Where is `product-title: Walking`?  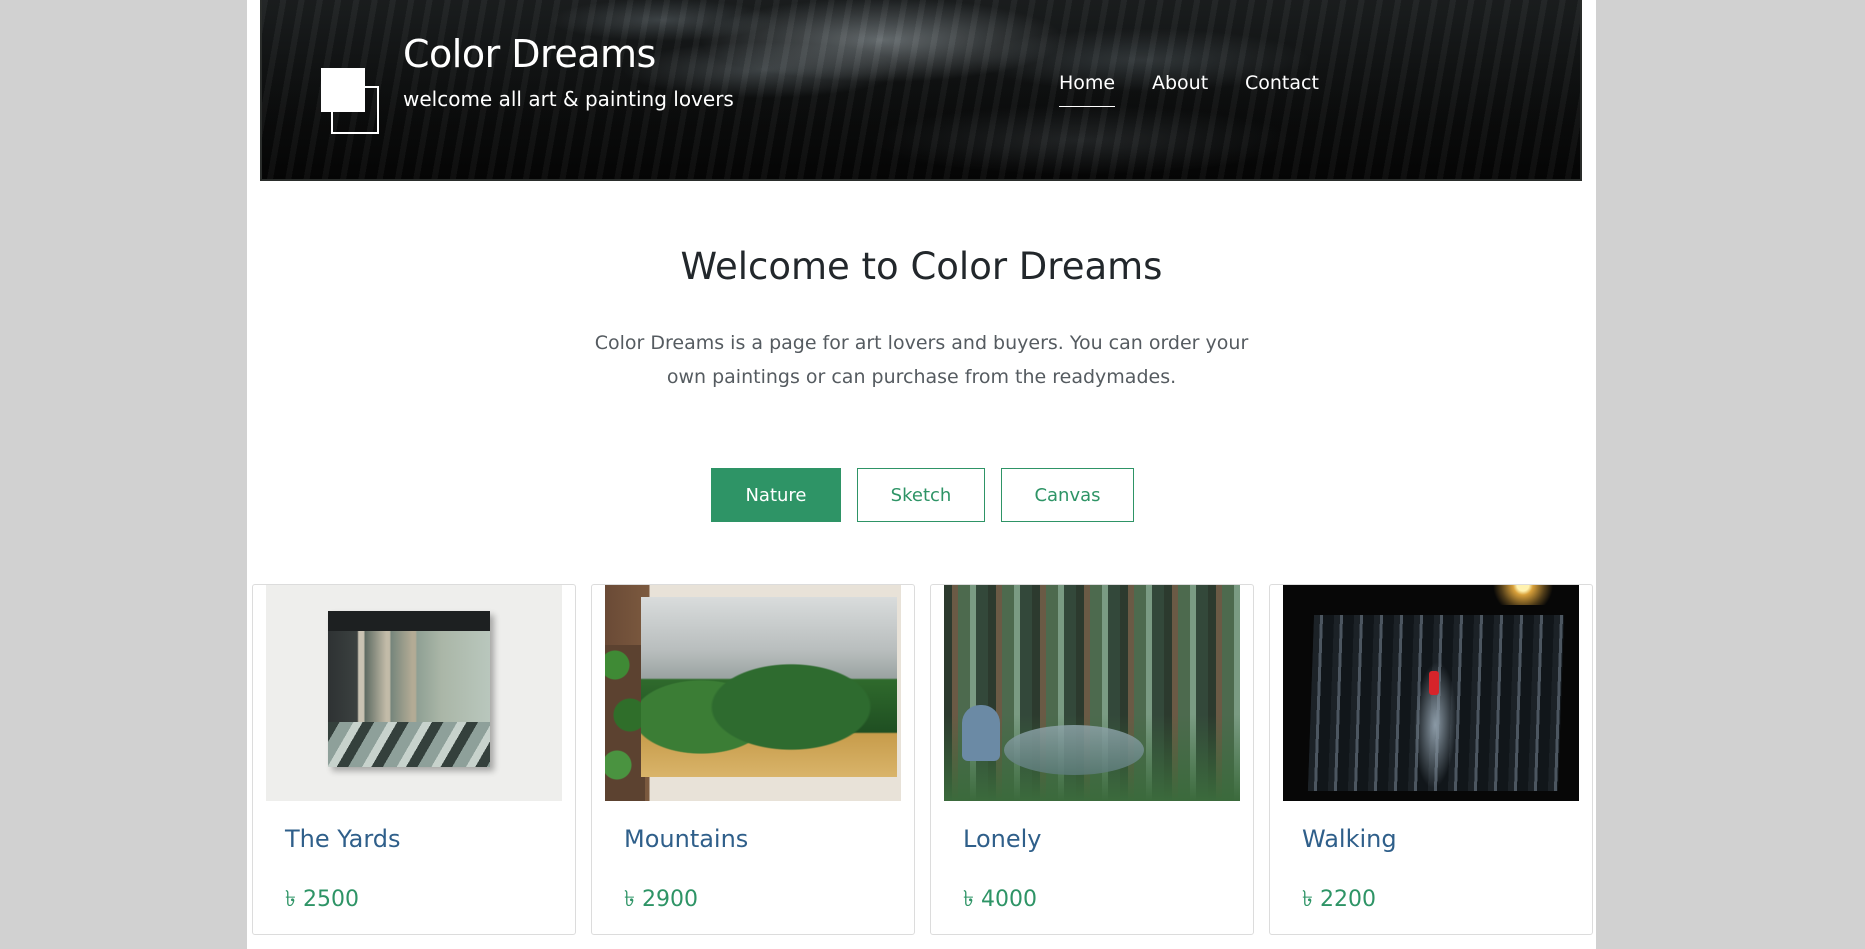
product-title: Walking is located at coordinates (1349, 839).